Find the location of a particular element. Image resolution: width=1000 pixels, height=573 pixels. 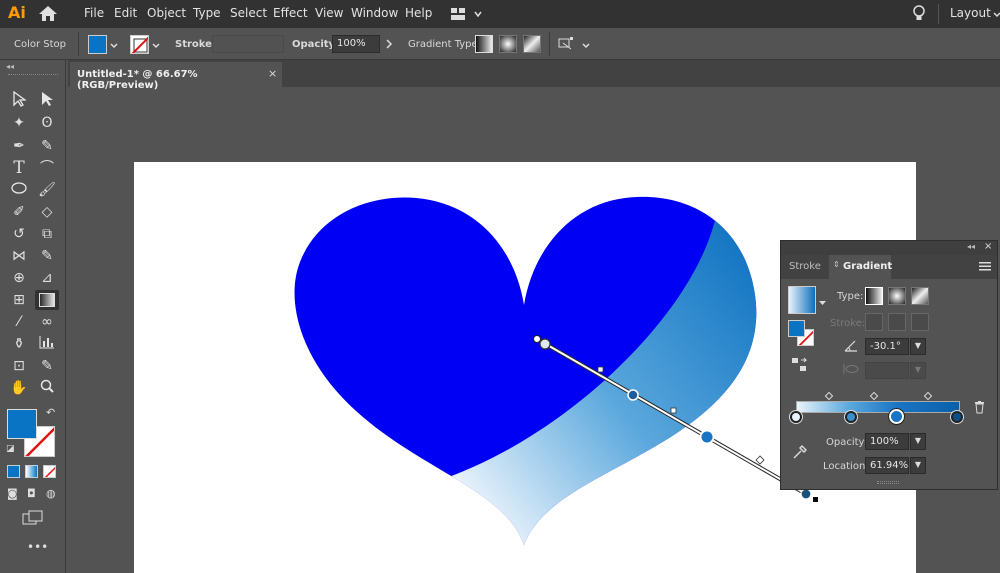

panel-fill-swatch is located at coordinates (796, 328).